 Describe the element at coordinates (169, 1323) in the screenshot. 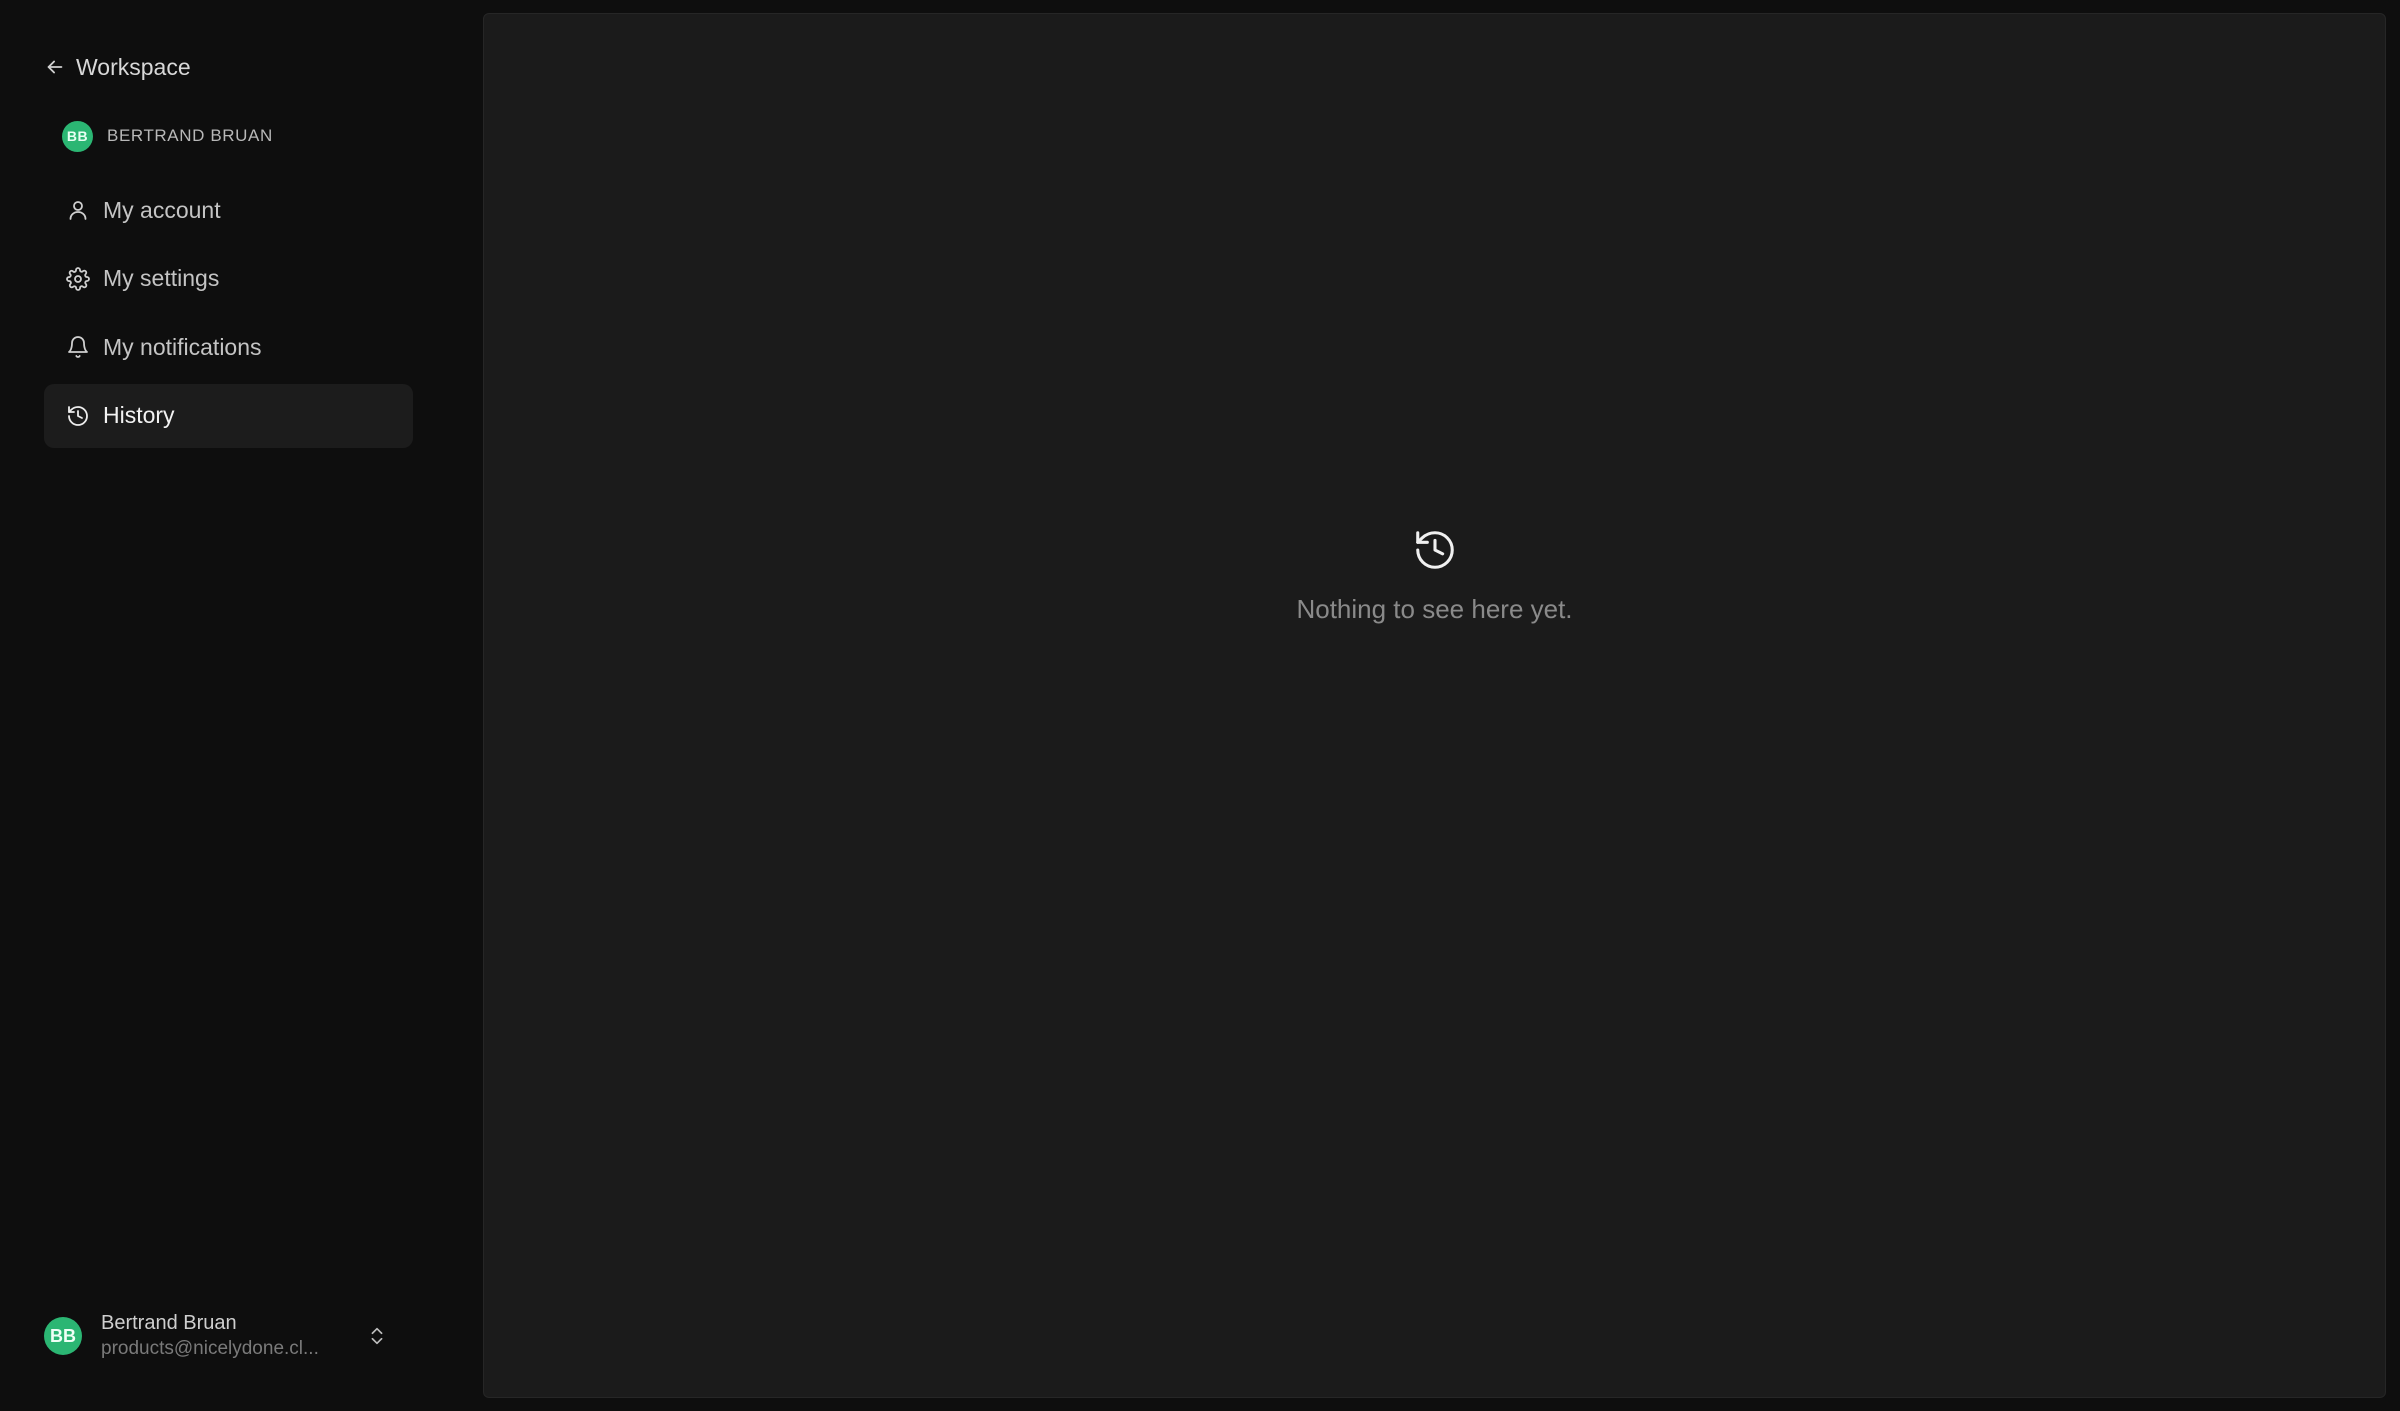

I see `user-name: Bertrand Bruan` at that location.